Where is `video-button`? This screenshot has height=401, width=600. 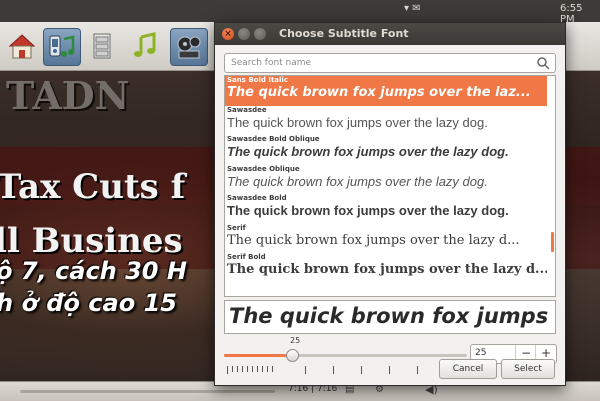
video-button is located at coordinates (189, 47).